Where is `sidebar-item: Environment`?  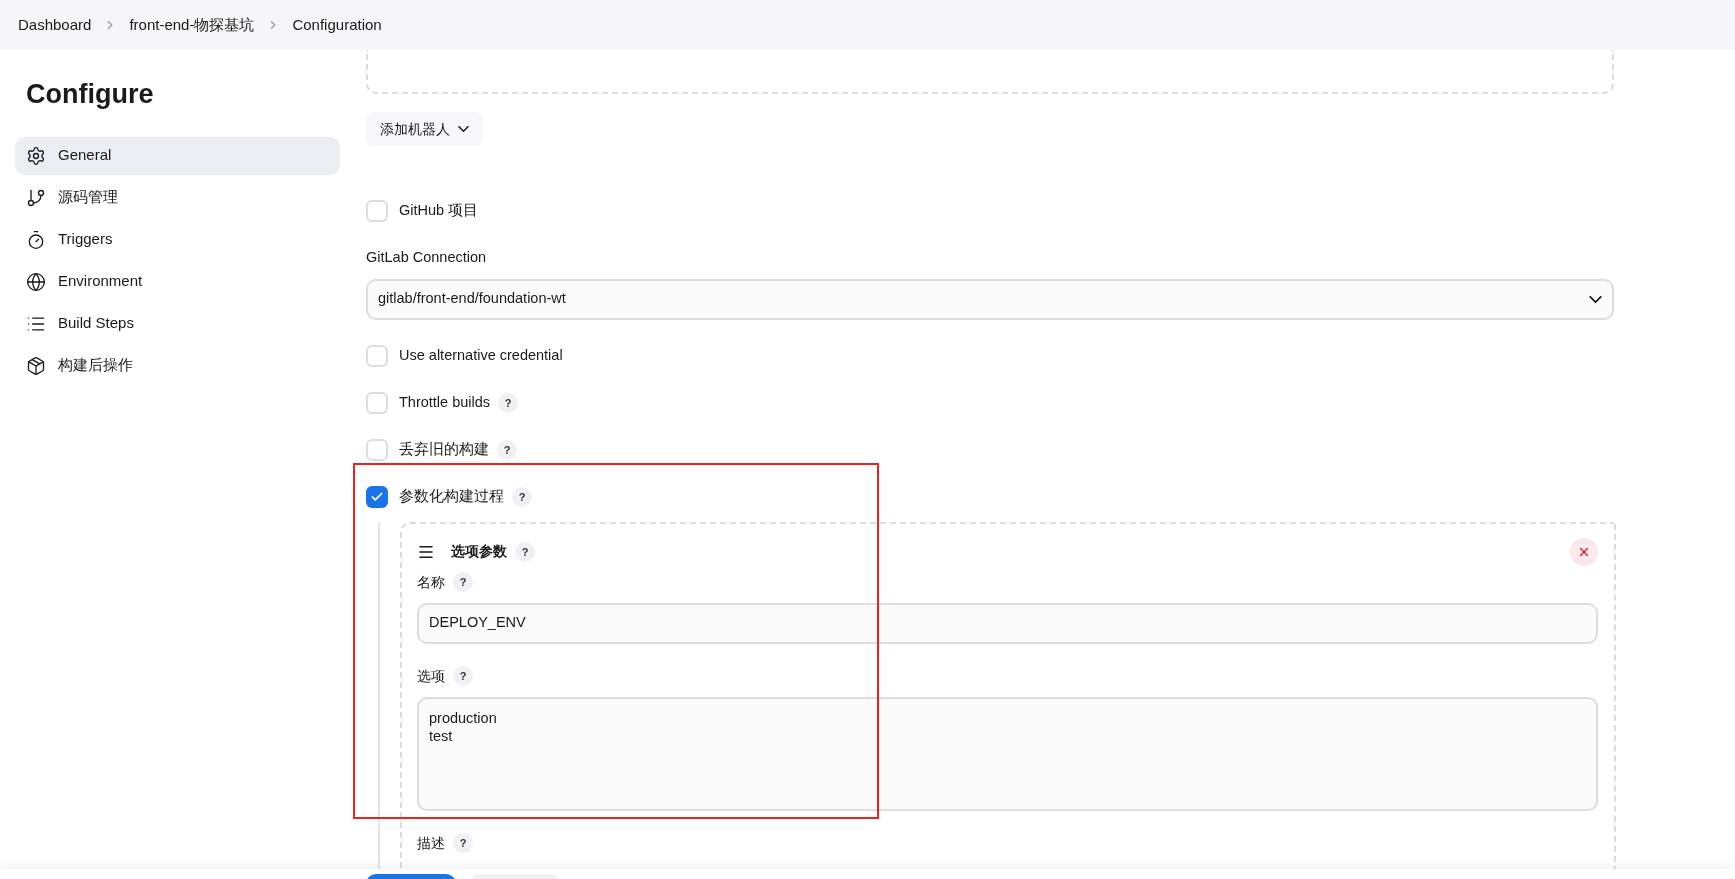 sidebar-item: Environment is located at coordinates (177, 281).